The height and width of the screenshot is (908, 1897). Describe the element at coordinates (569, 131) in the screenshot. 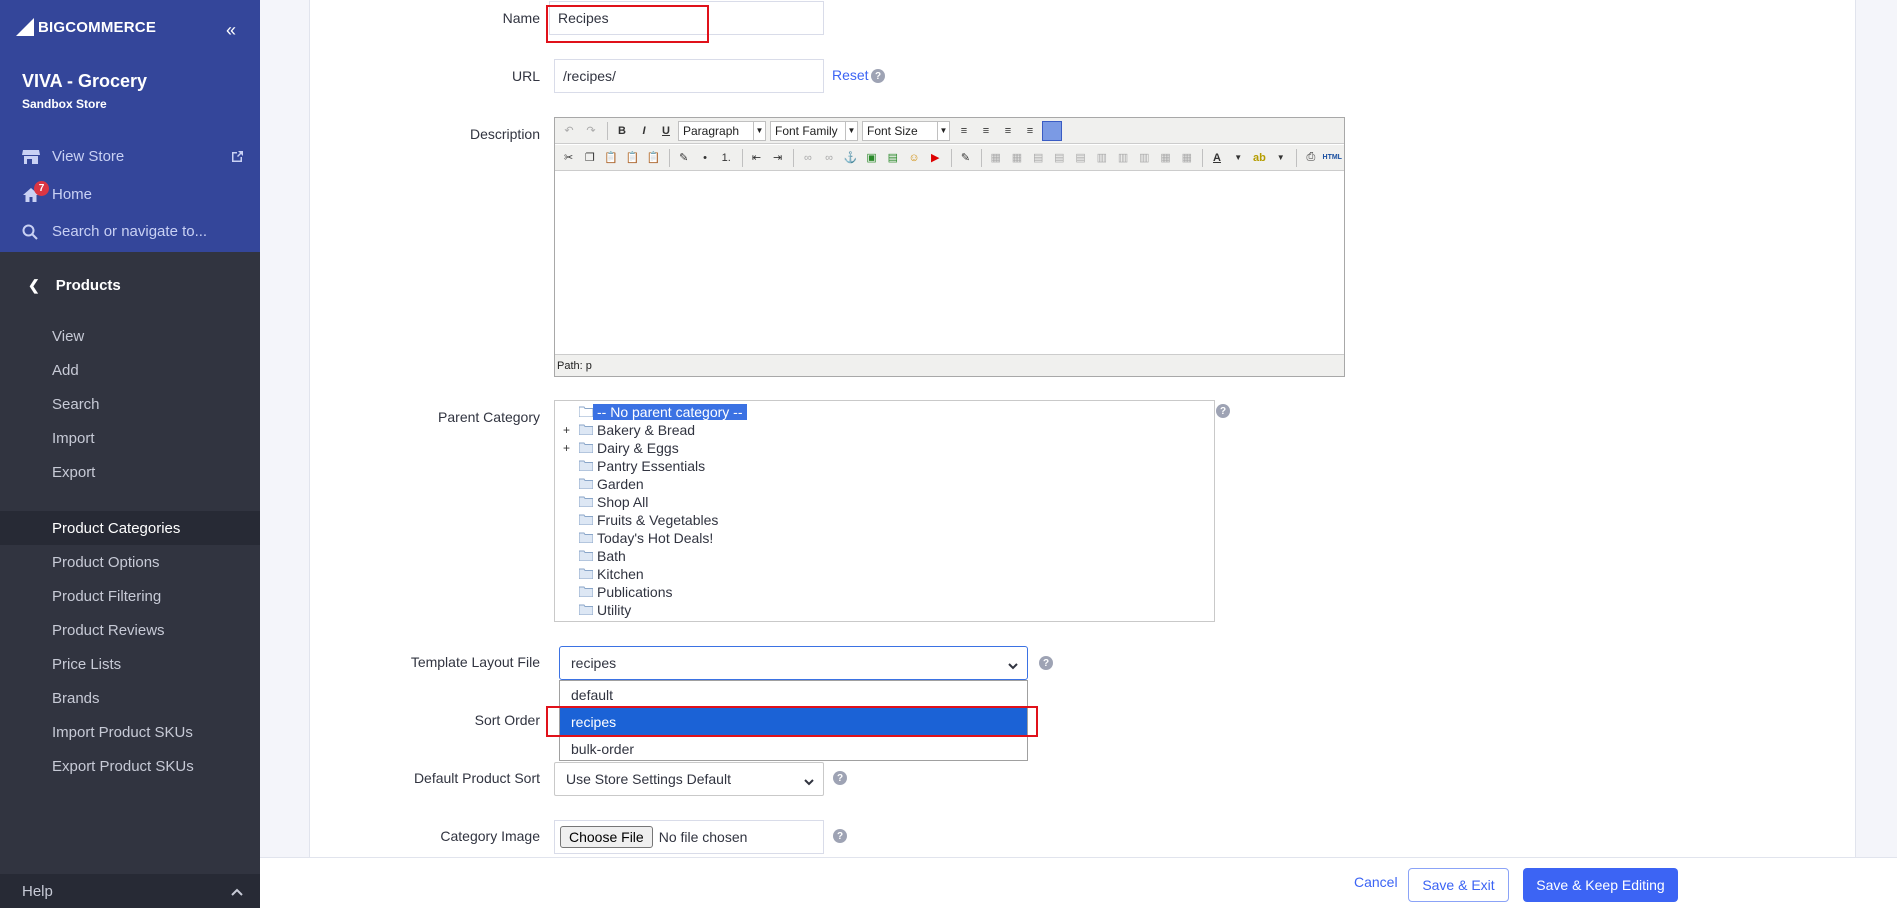

I see `undo-icon: ↶` at that location.